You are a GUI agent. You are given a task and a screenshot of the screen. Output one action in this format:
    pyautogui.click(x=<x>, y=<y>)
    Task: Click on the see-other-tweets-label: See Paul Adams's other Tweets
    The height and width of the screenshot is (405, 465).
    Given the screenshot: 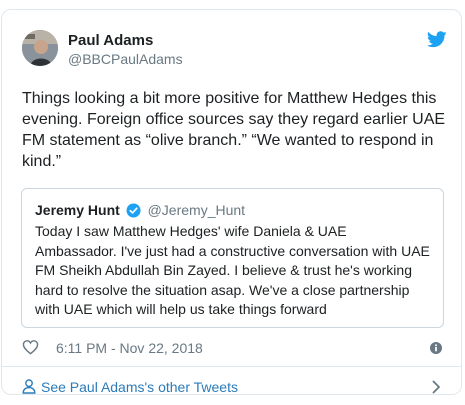 What is the action you would take?
    pyautogui.click(x=139, y=387)
    